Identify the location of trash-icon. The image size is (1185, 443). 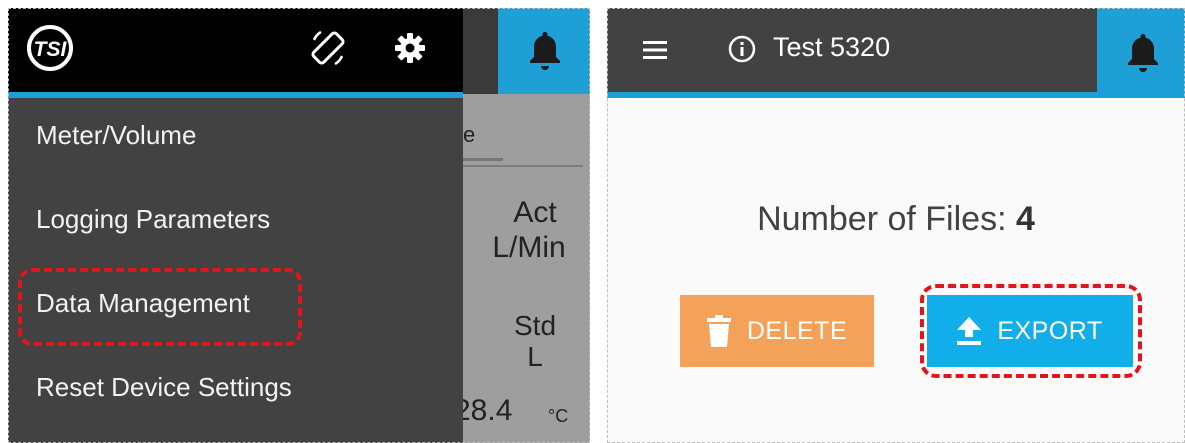
(718, 331).